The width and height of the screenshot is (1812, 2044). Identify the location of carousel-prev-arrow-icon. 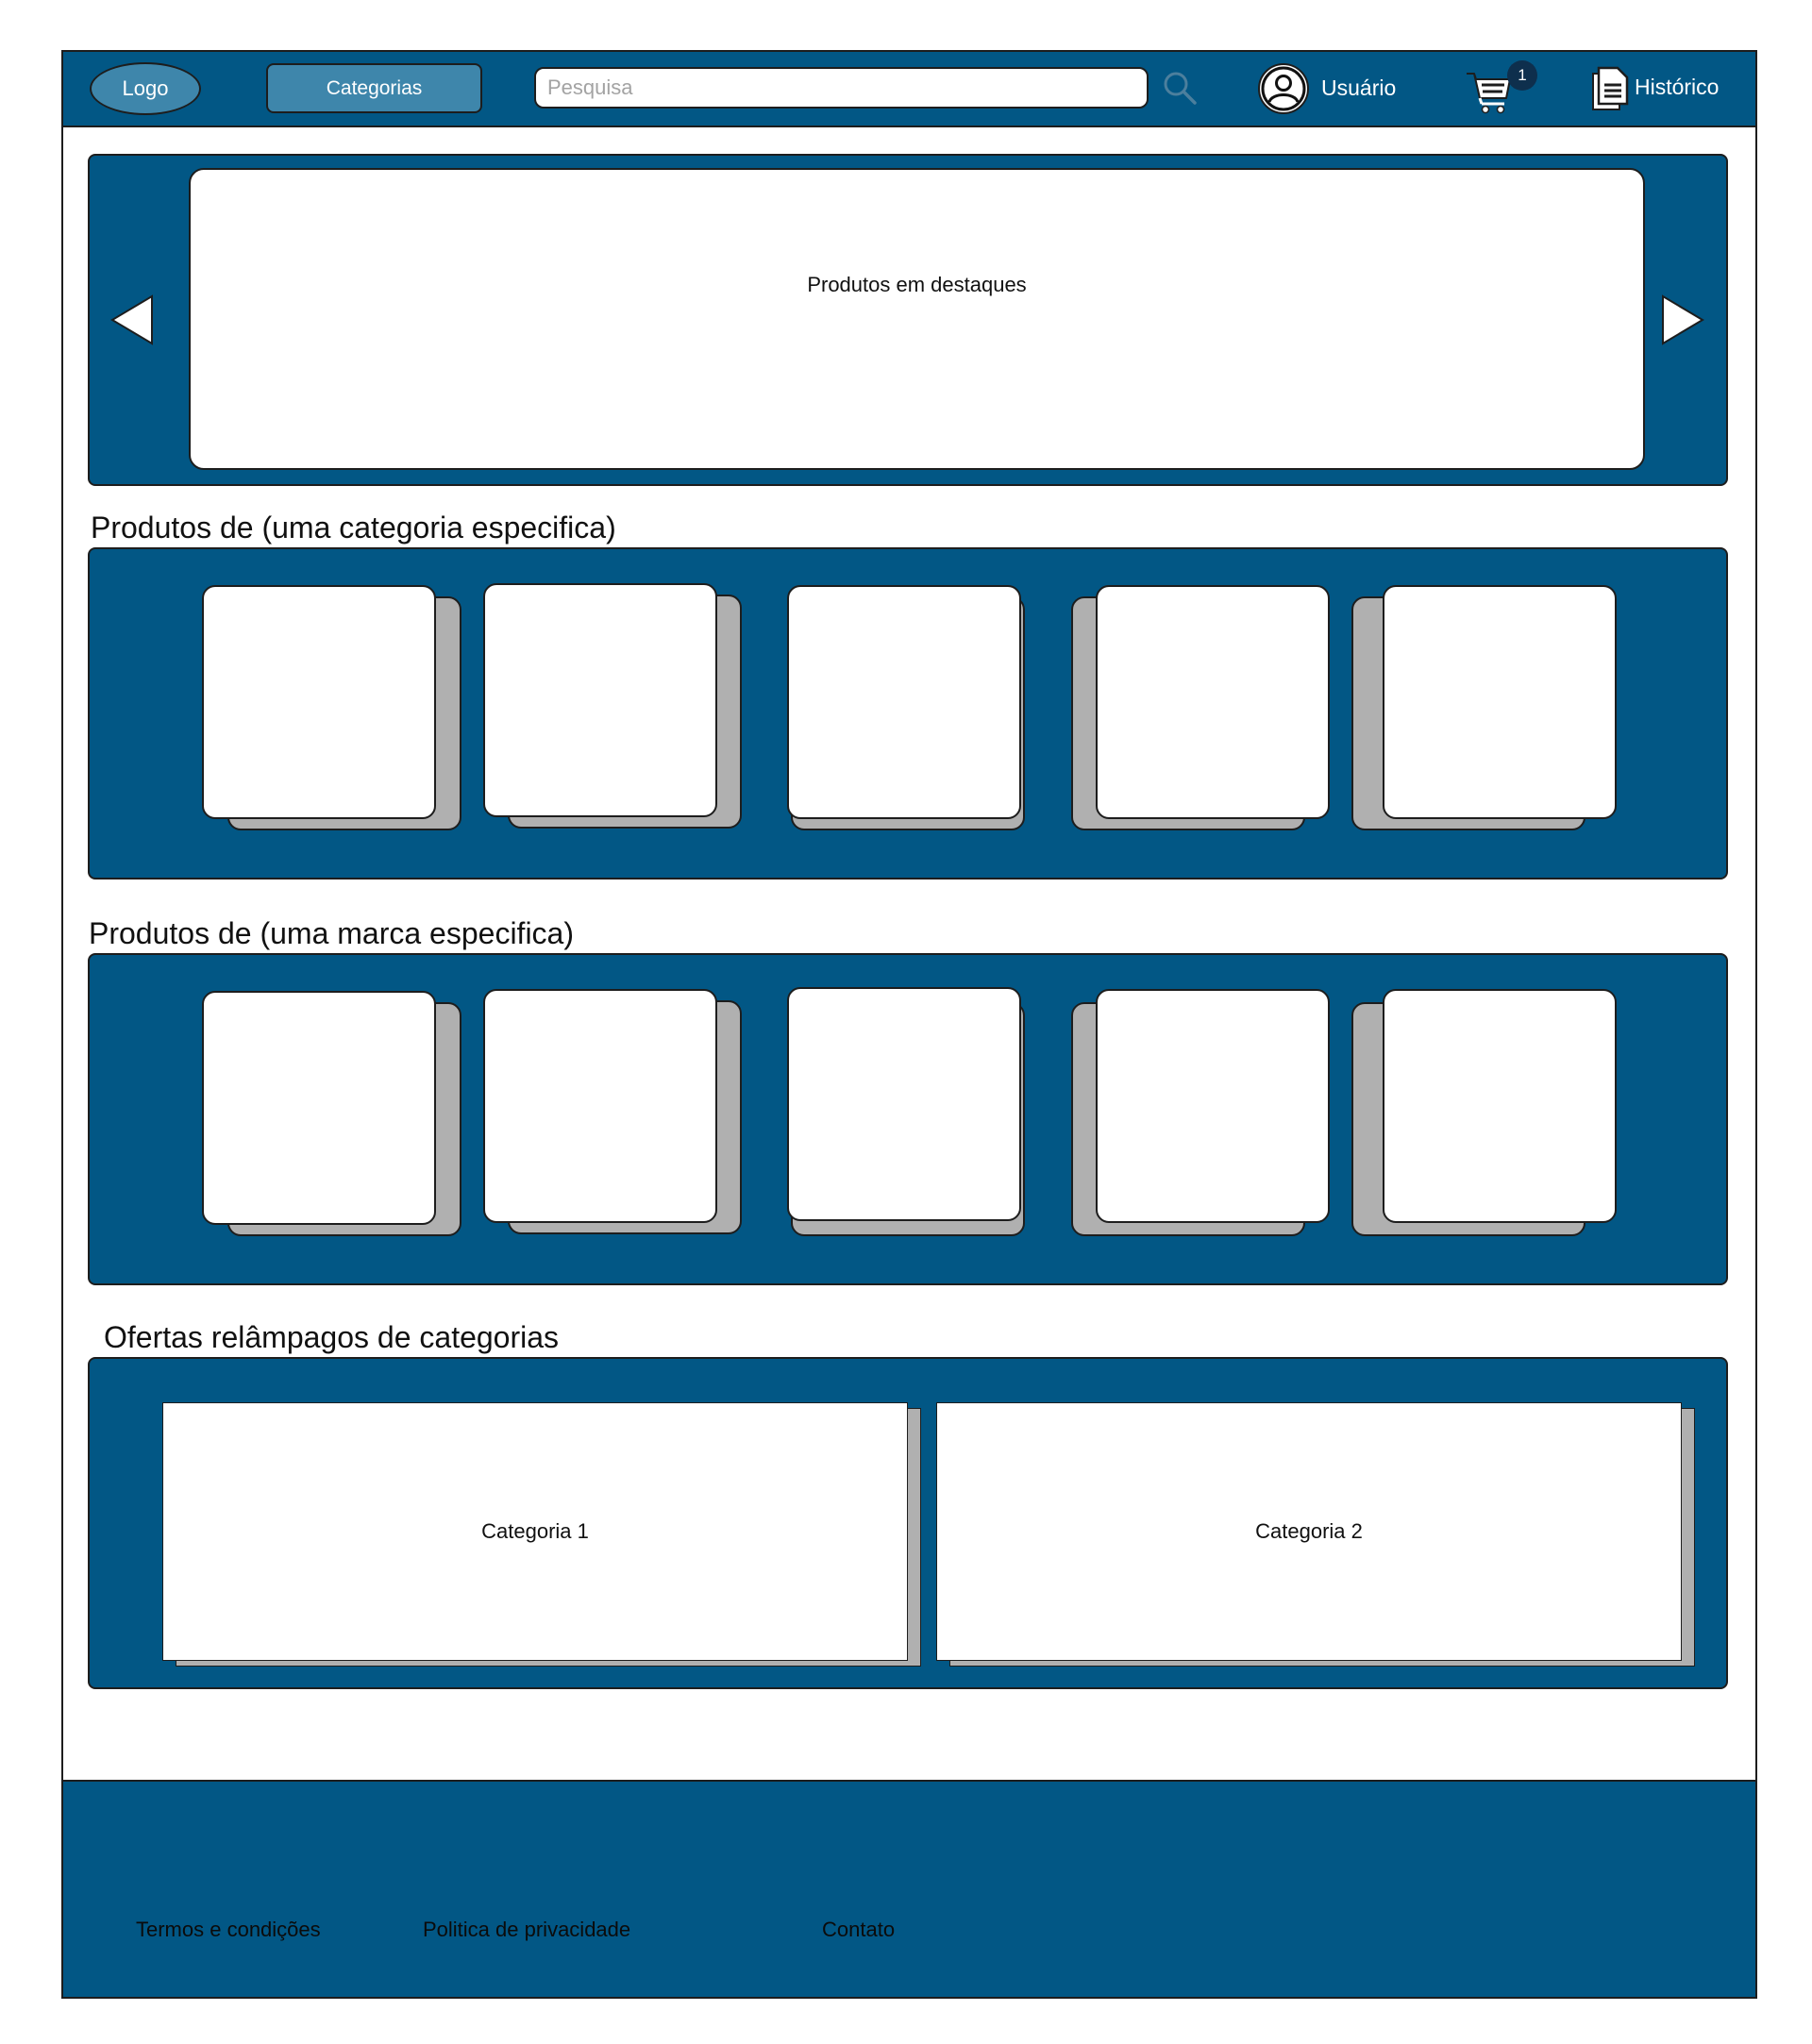
(132, 319).